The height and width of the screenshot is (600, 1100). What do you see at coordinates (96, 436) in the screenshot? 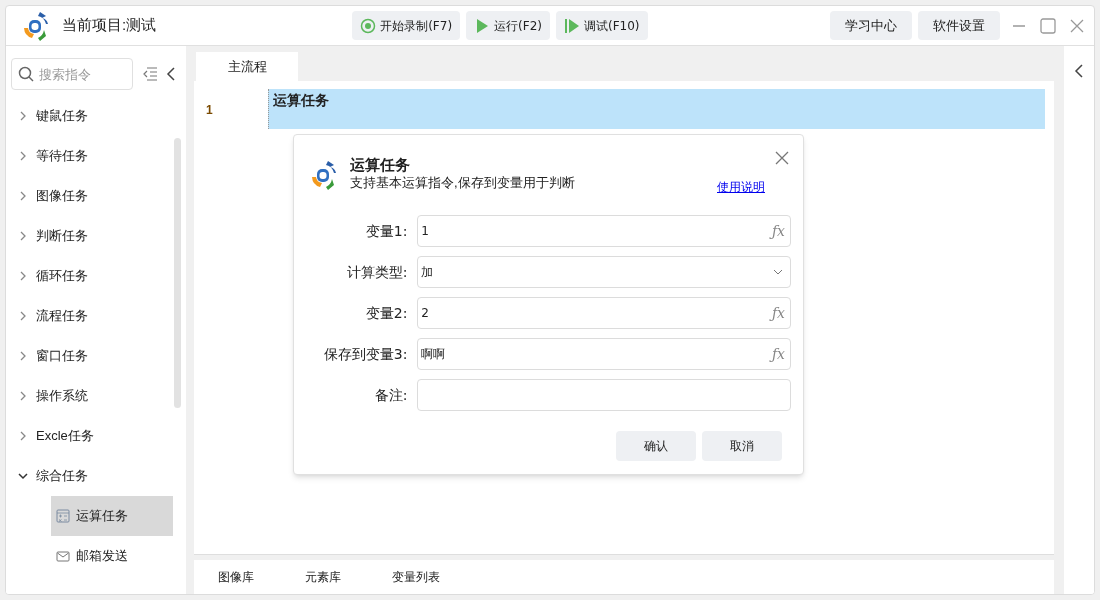
I see `sidebar-item: Excle任务` at bounding box center [96, 436].